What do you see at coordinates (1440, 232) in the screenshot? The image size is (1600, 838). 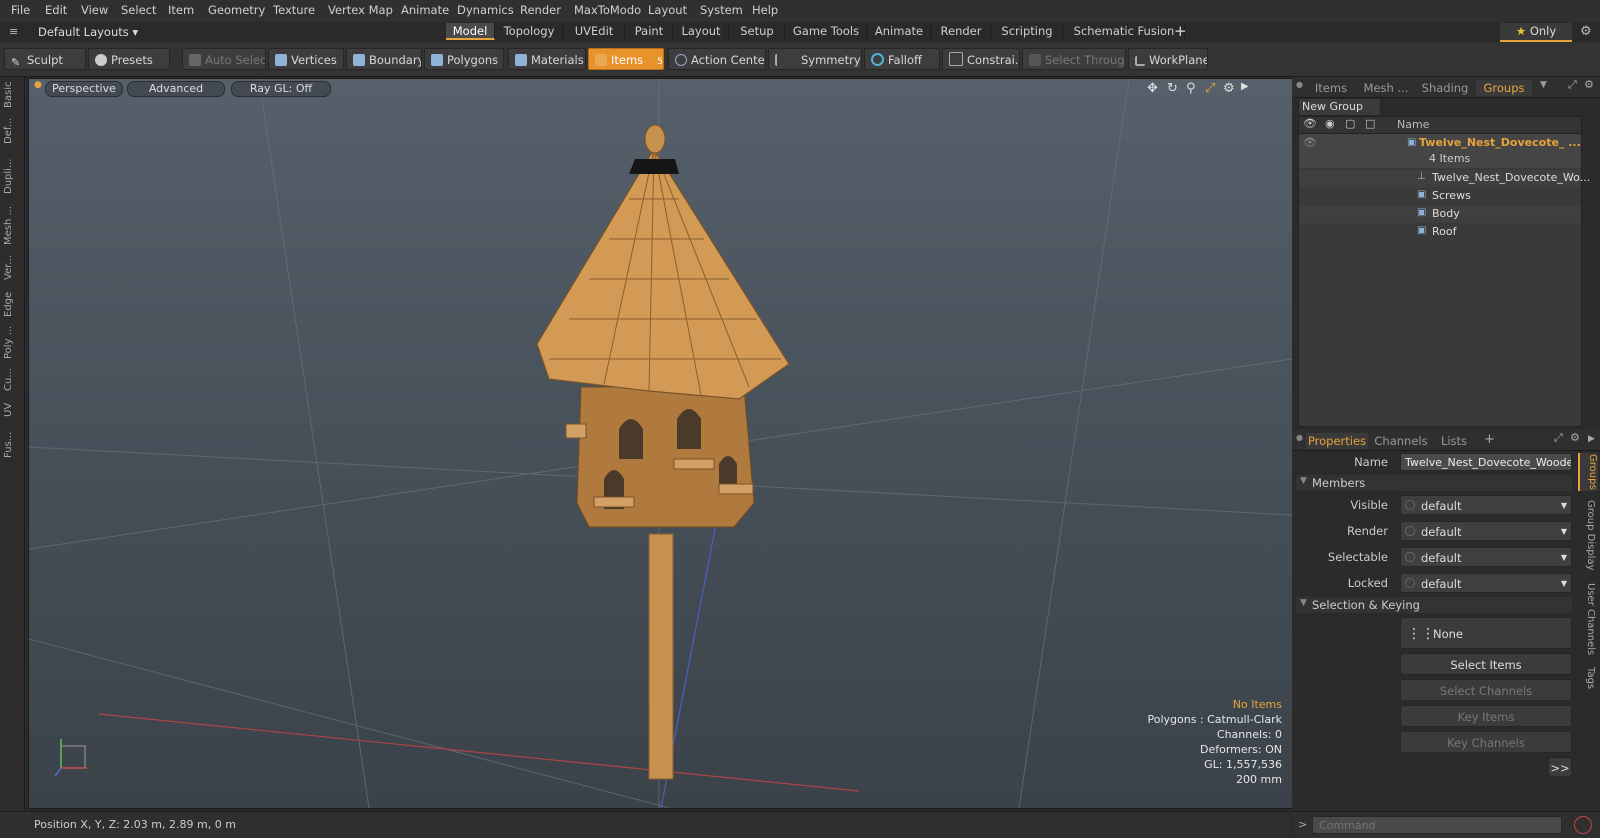 I see `list-item: ▣ Roof` at bounding box center [1440, 232].